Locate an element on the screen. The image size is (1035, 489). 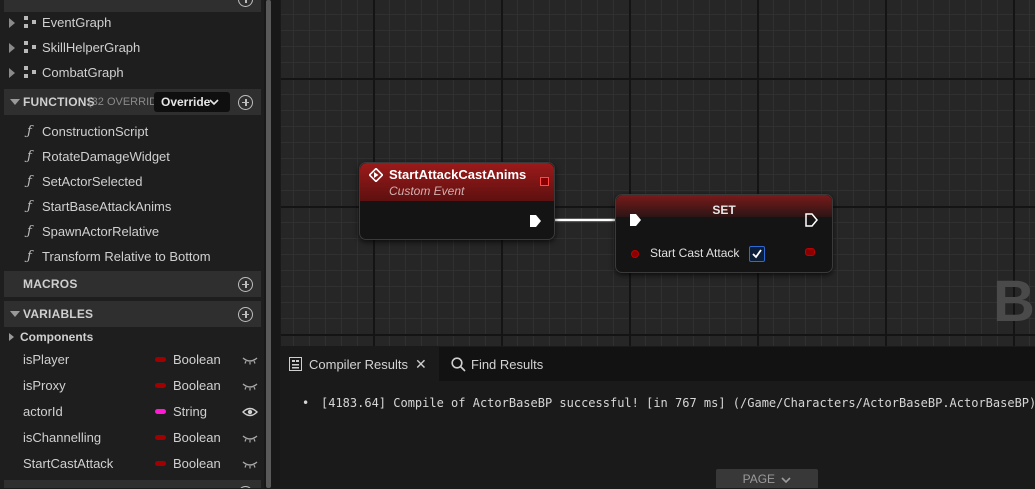
page-dropdown: PAGE is located at coordinates (767, 478).